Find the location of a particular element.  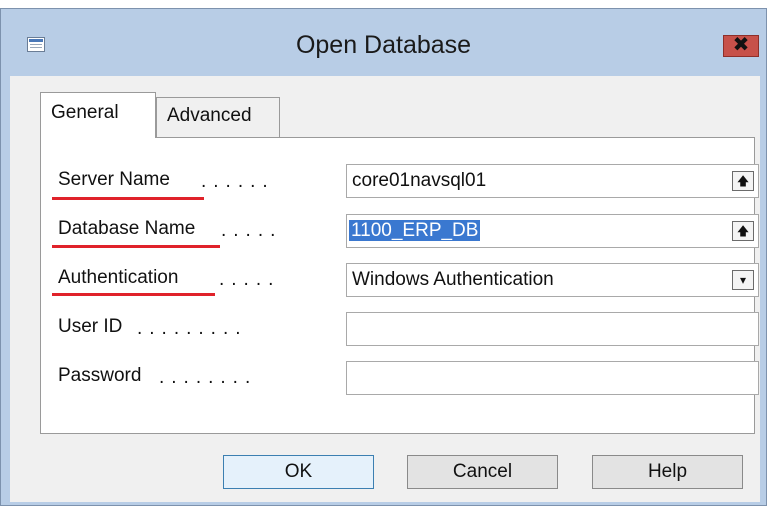

user-id-input is located at coordinates (552, 329).